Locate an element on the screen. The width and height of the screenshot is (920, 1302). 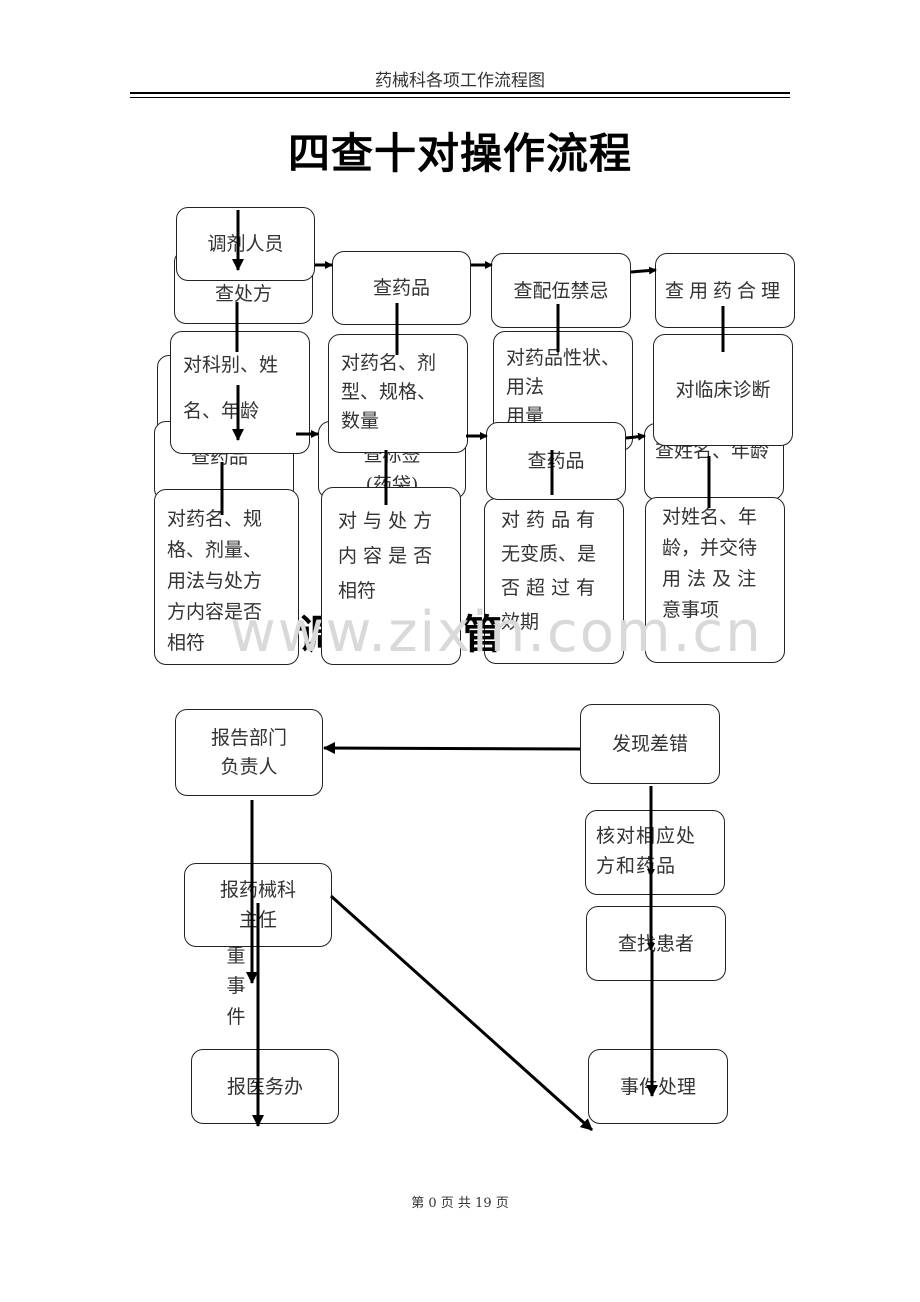
box-report-medical-office: 报医务办 is located at coordinates (265, 1086).